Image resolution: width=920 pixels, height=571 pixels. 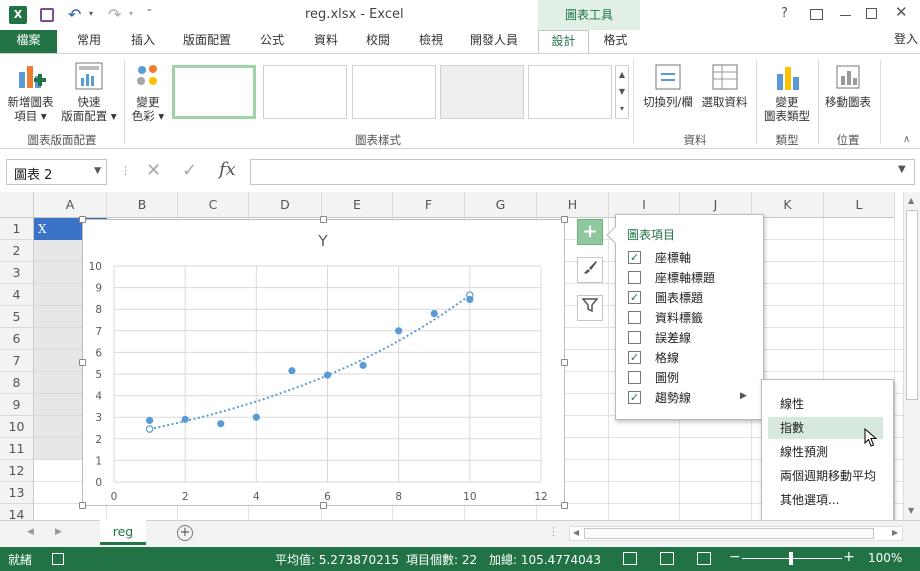 I want to click on minimize-icon, so click(x=845, y=15).